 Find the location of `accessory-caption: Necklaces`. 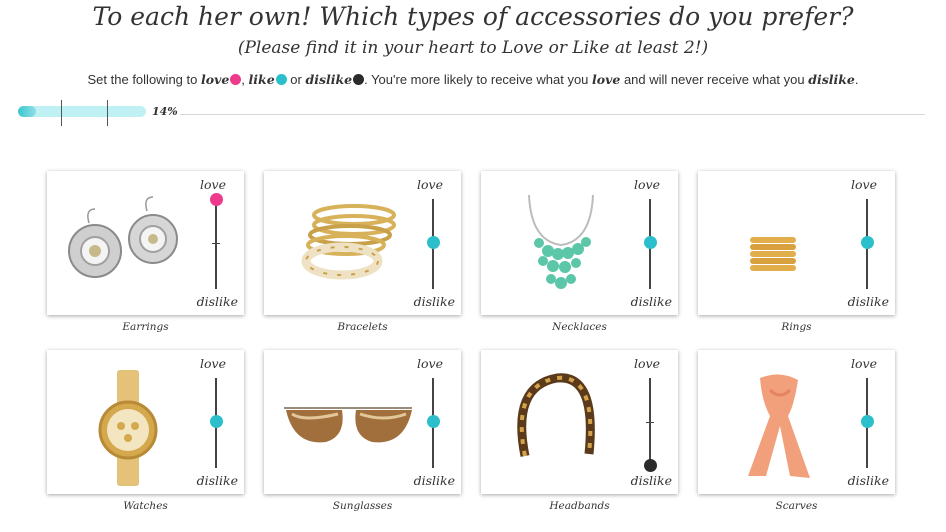

accessory-caption: Necklaces is located at coordinates (579, 327).